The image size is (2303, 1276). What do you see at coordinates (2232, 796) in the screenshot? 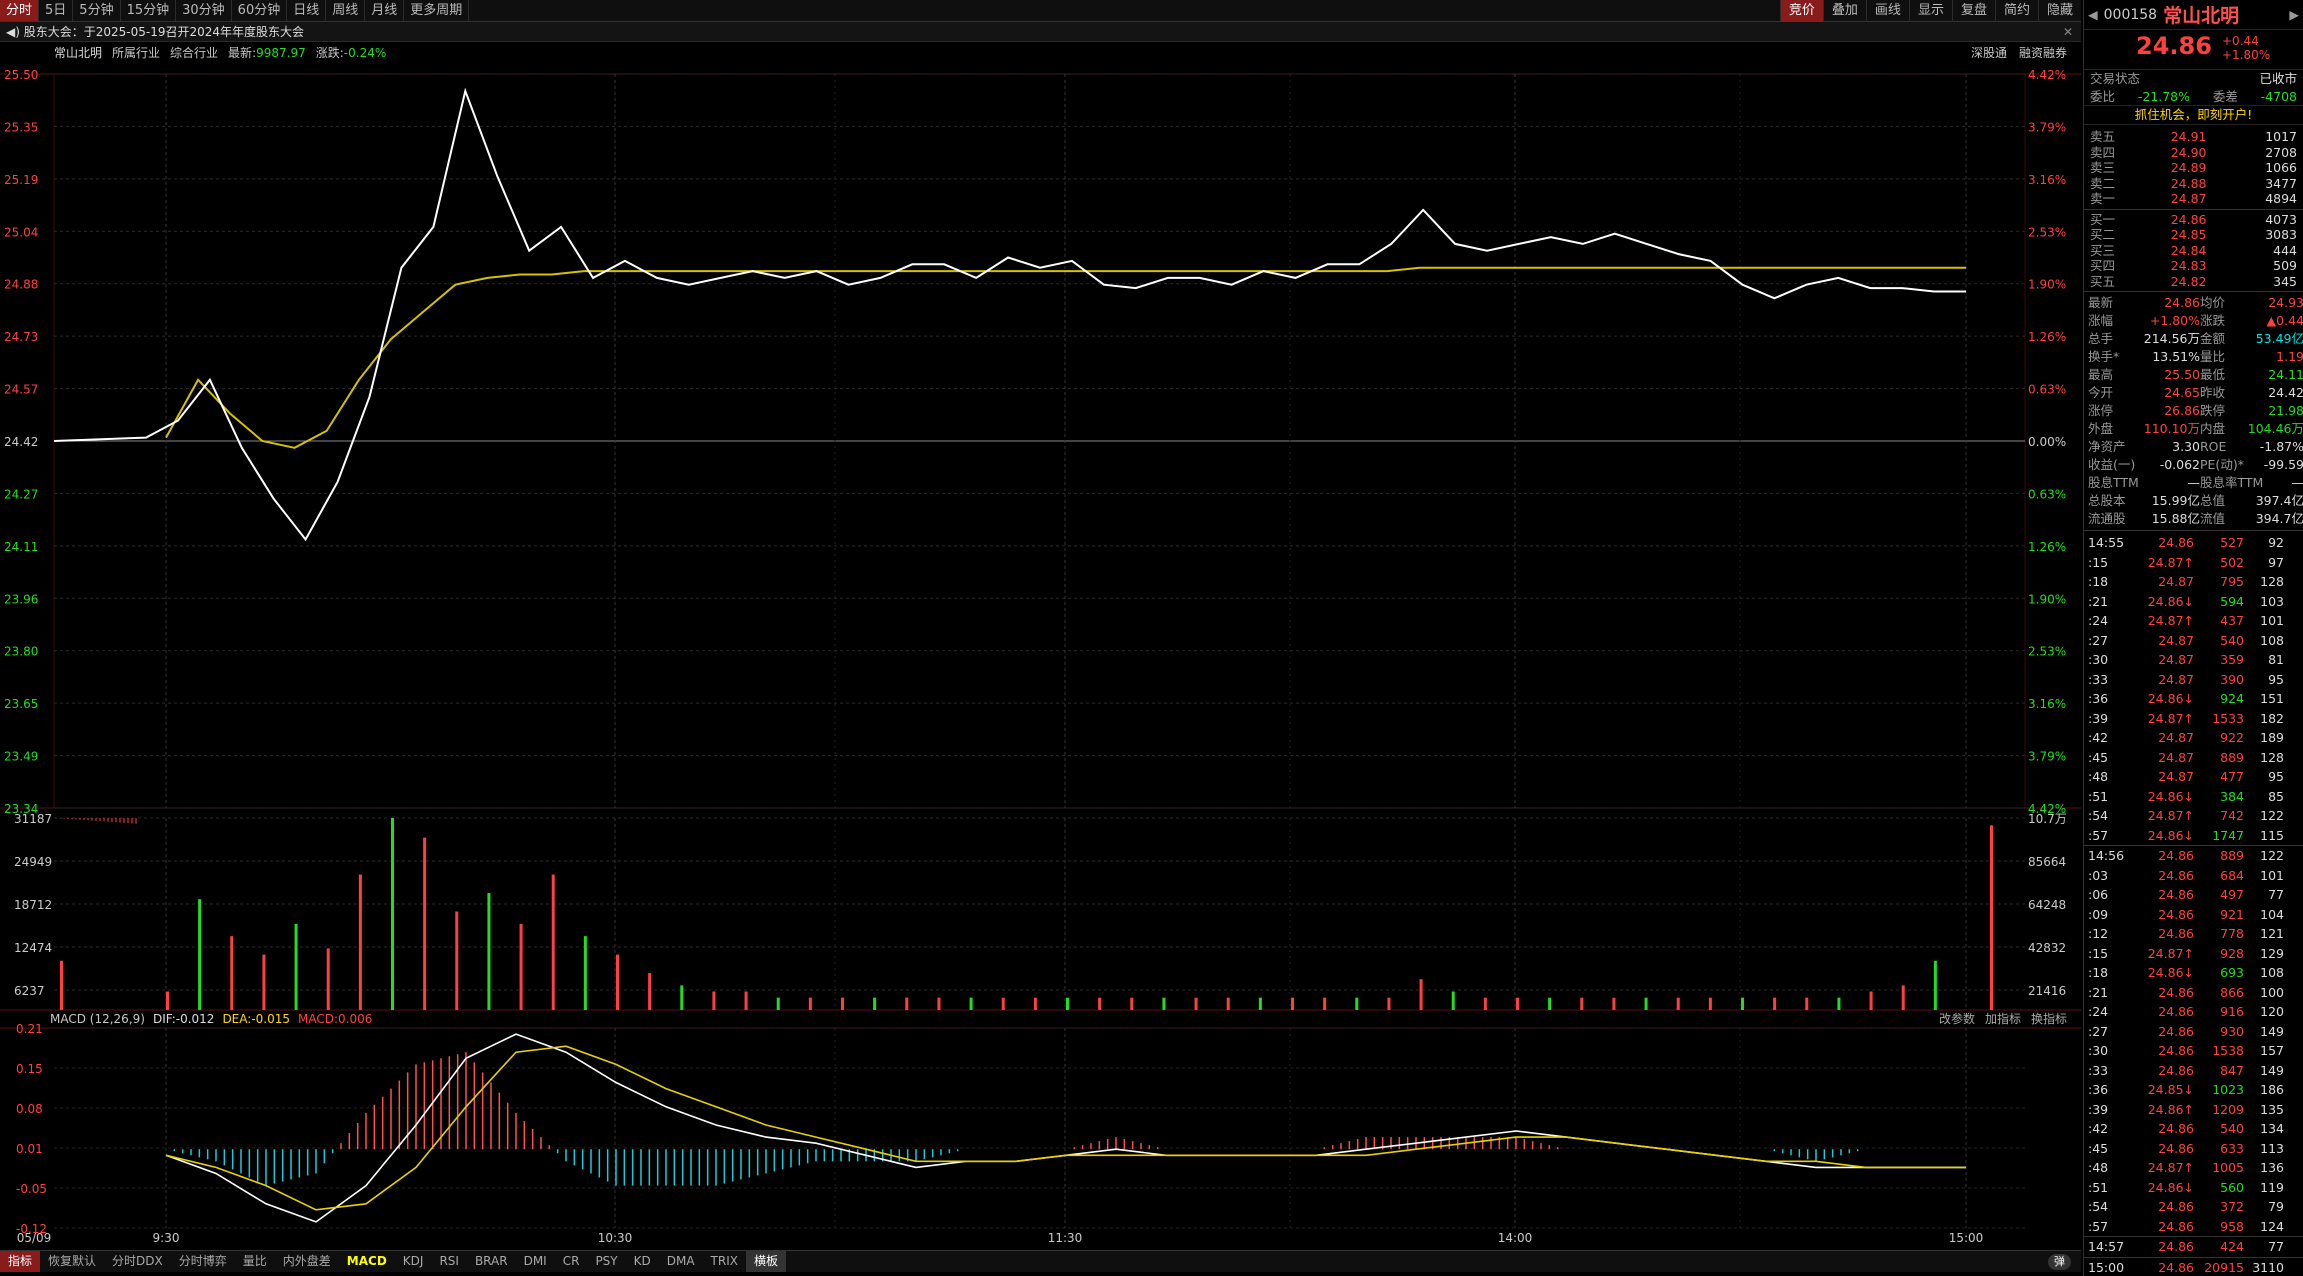
I see `tick-volume: 384` at bounding box center [2232, 796].